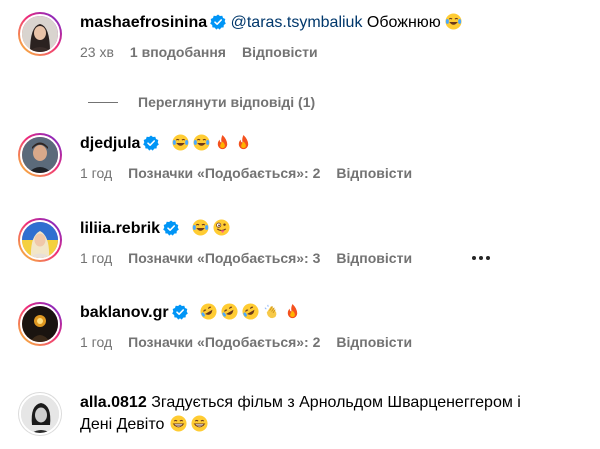  I want to click on username-link: mashaefrosinina, so click(143, 22).